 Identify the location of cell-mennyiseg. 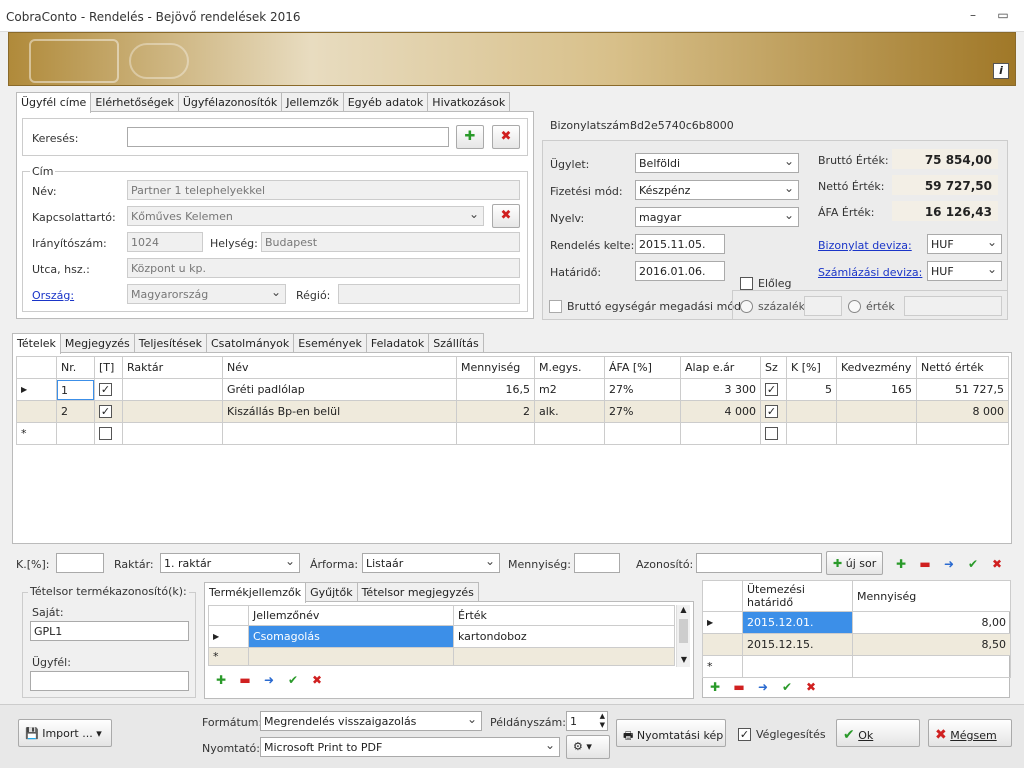
(495, 433).